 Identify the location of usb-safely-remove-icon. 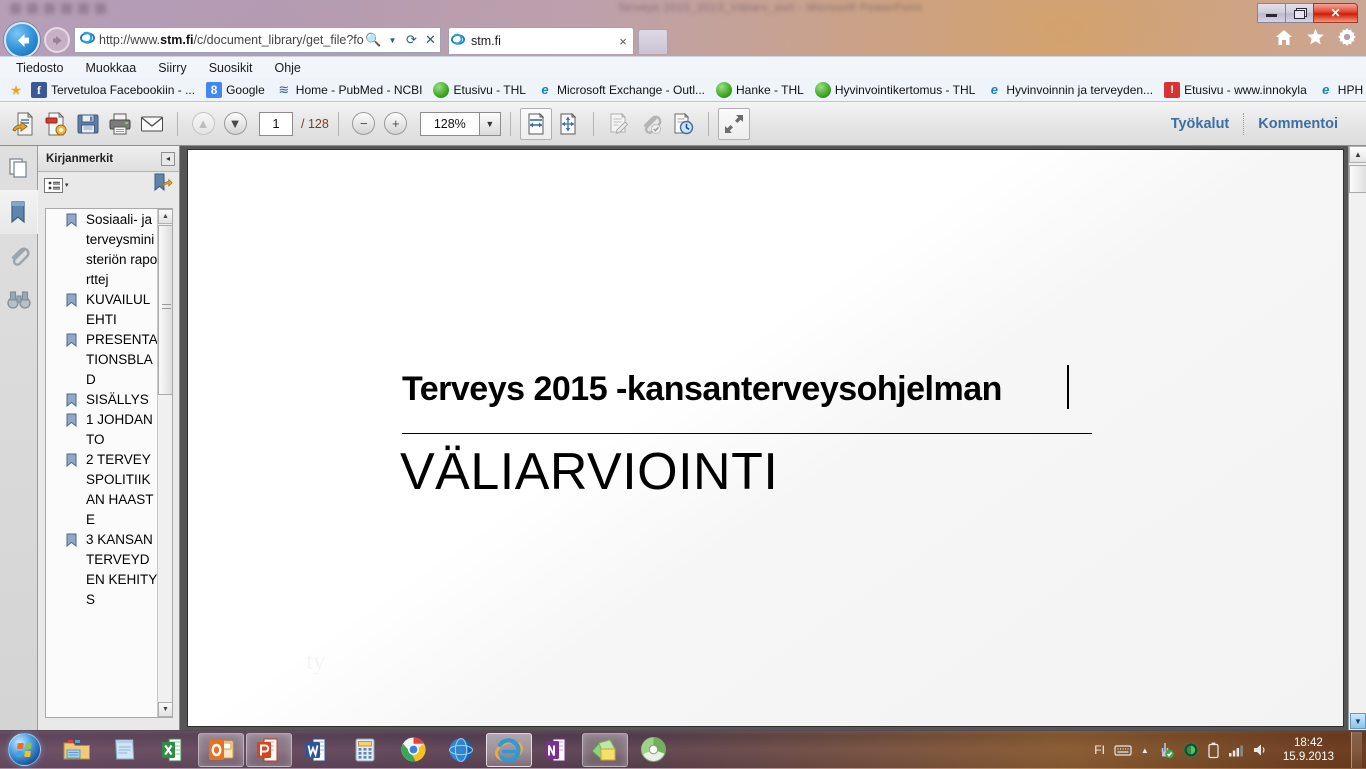
(1166, 750).